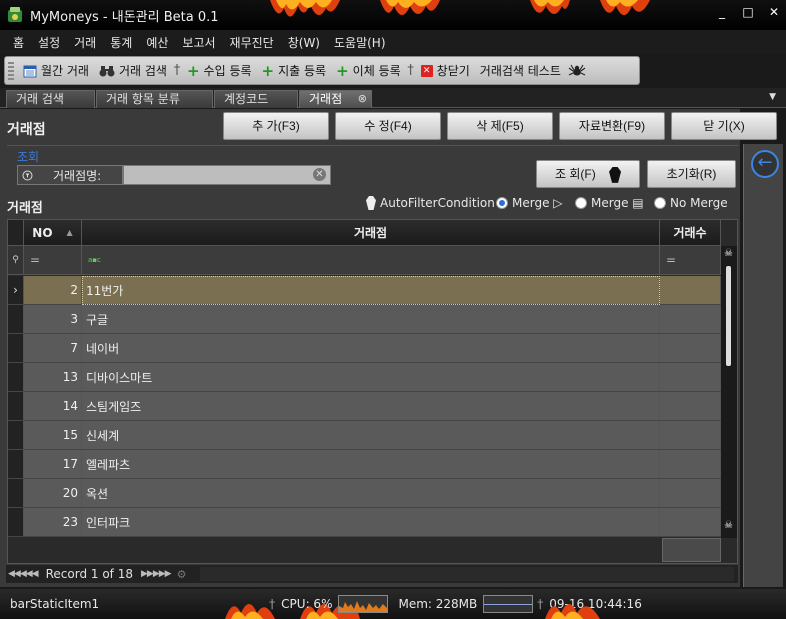 Image resolution: width=786 pixels, height=619 pixels. Describe the element at coordinates (430, 203) in the screenshot. I see `auto-filter-option: AutoFilterCondition` at that location.